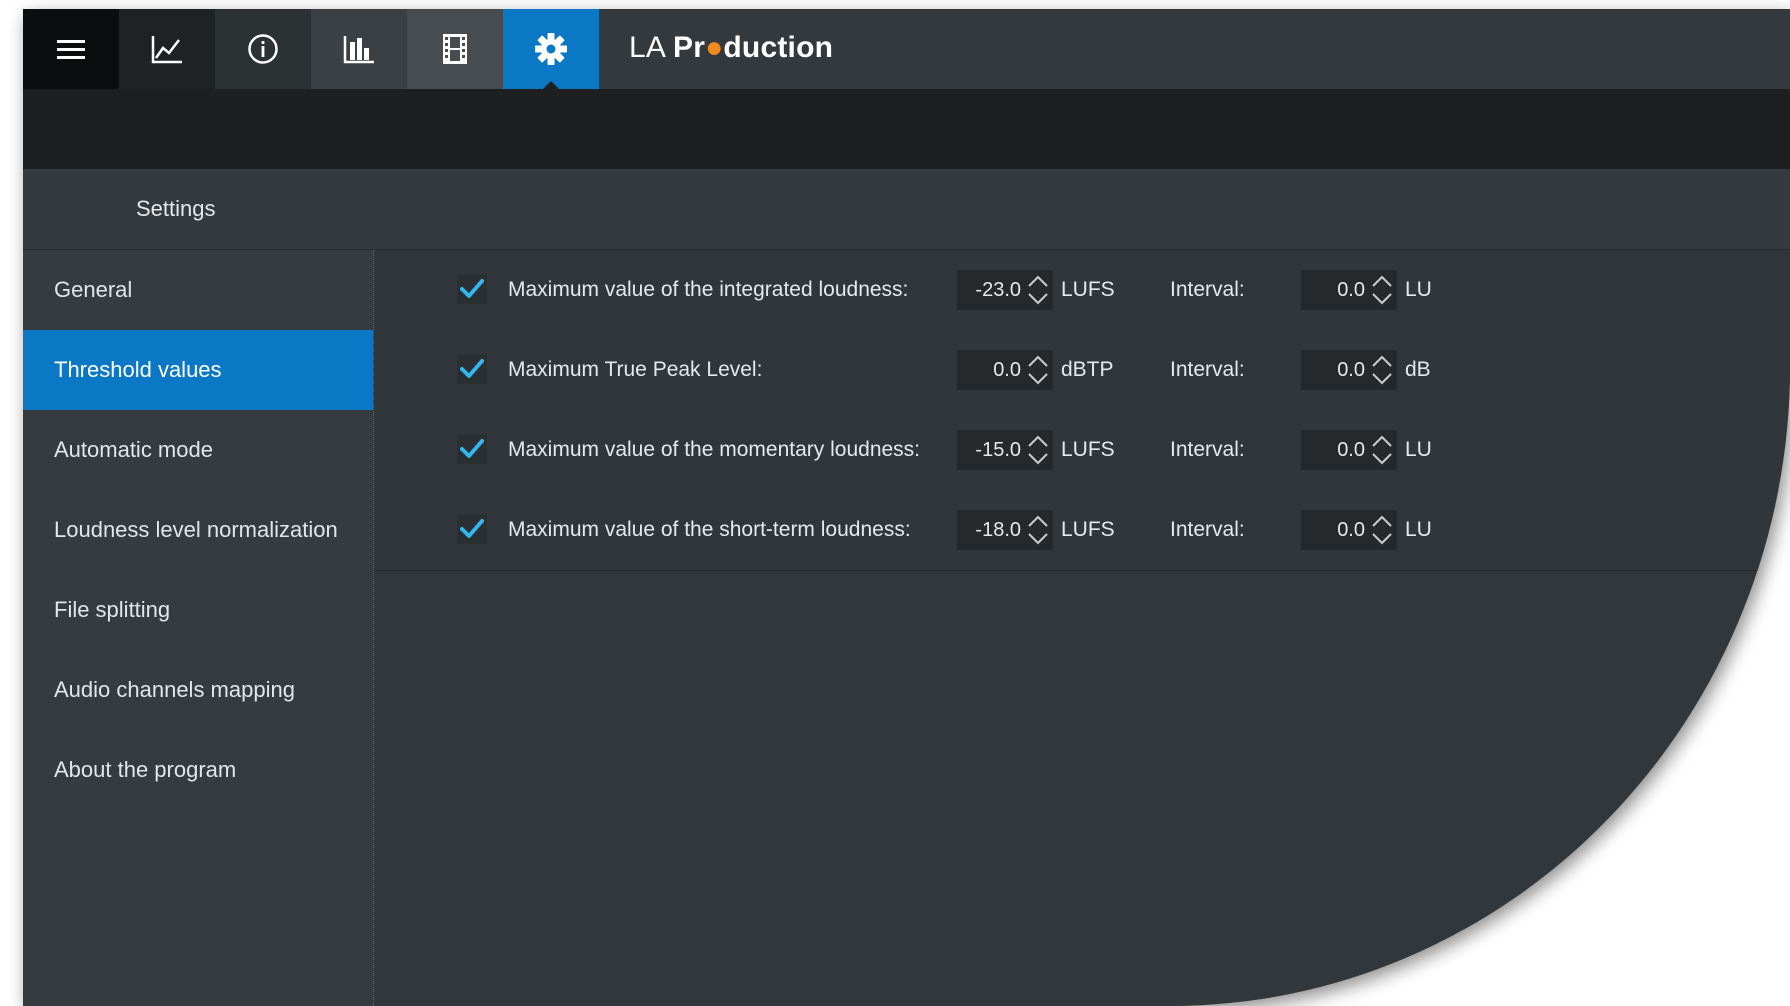  I want to click on sidebar-item-audio-channels-mapping: Audio channels mapping, so click(198, 690).